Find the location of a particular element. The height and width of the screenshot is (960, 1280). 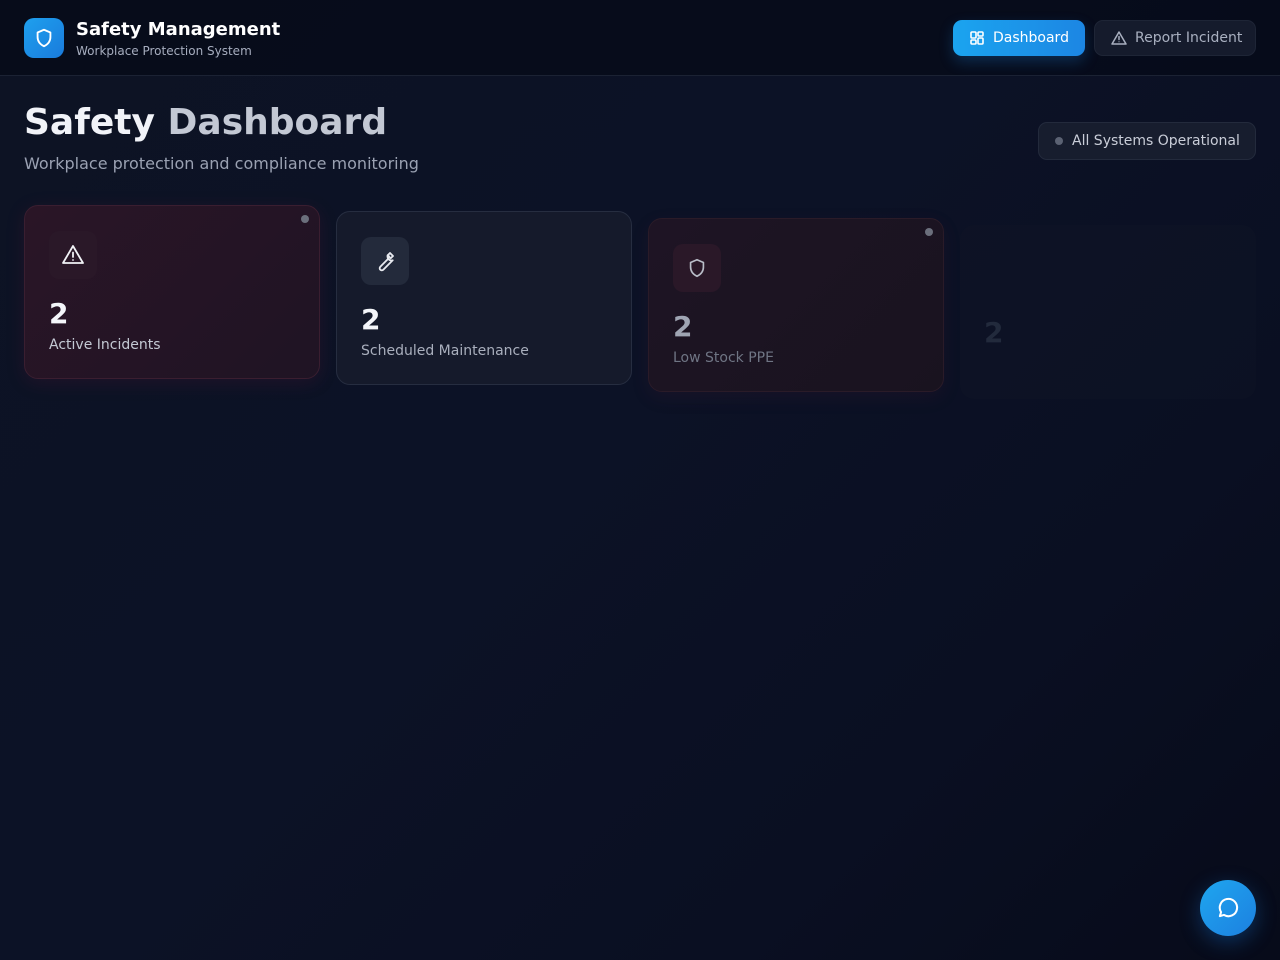

loading-stat-value: 2 is located at coordinates (994, 332).